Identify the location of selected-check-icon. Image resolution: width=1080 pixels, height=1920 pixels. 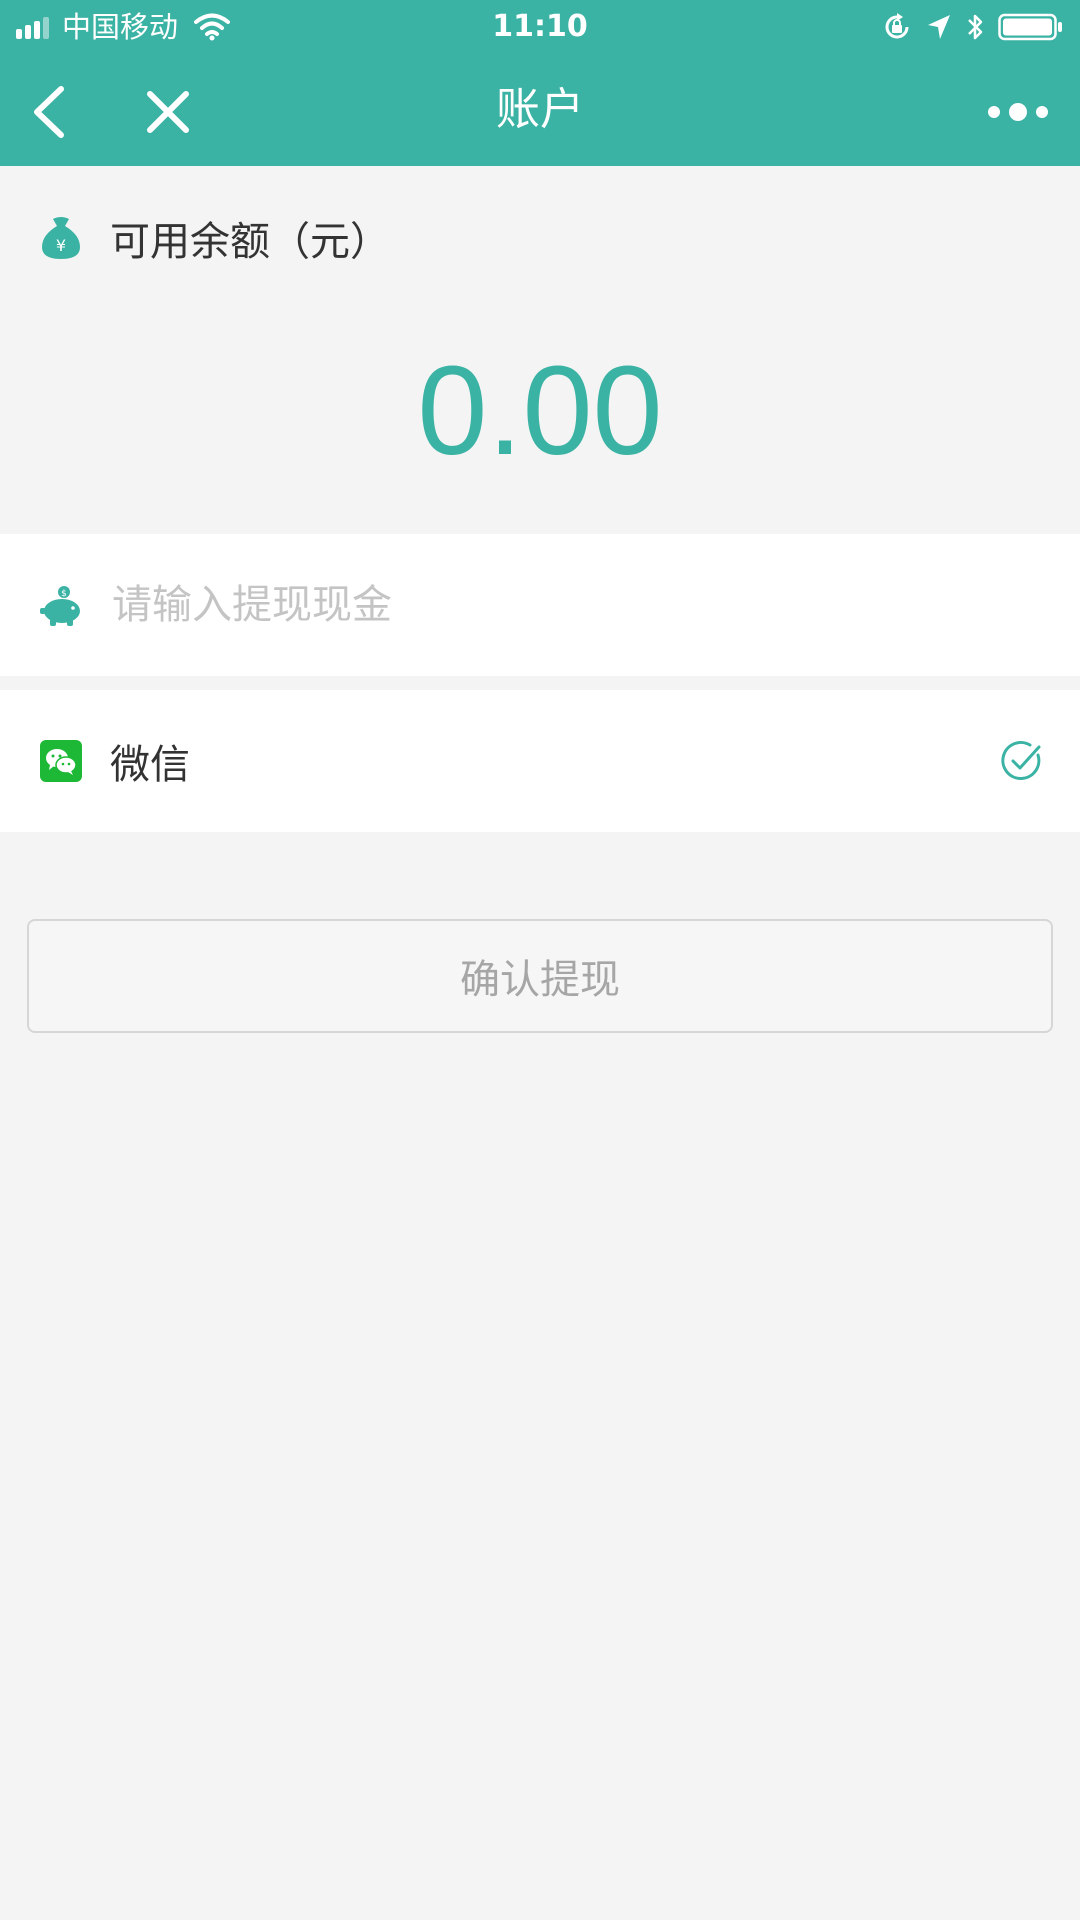
(1021, 760).